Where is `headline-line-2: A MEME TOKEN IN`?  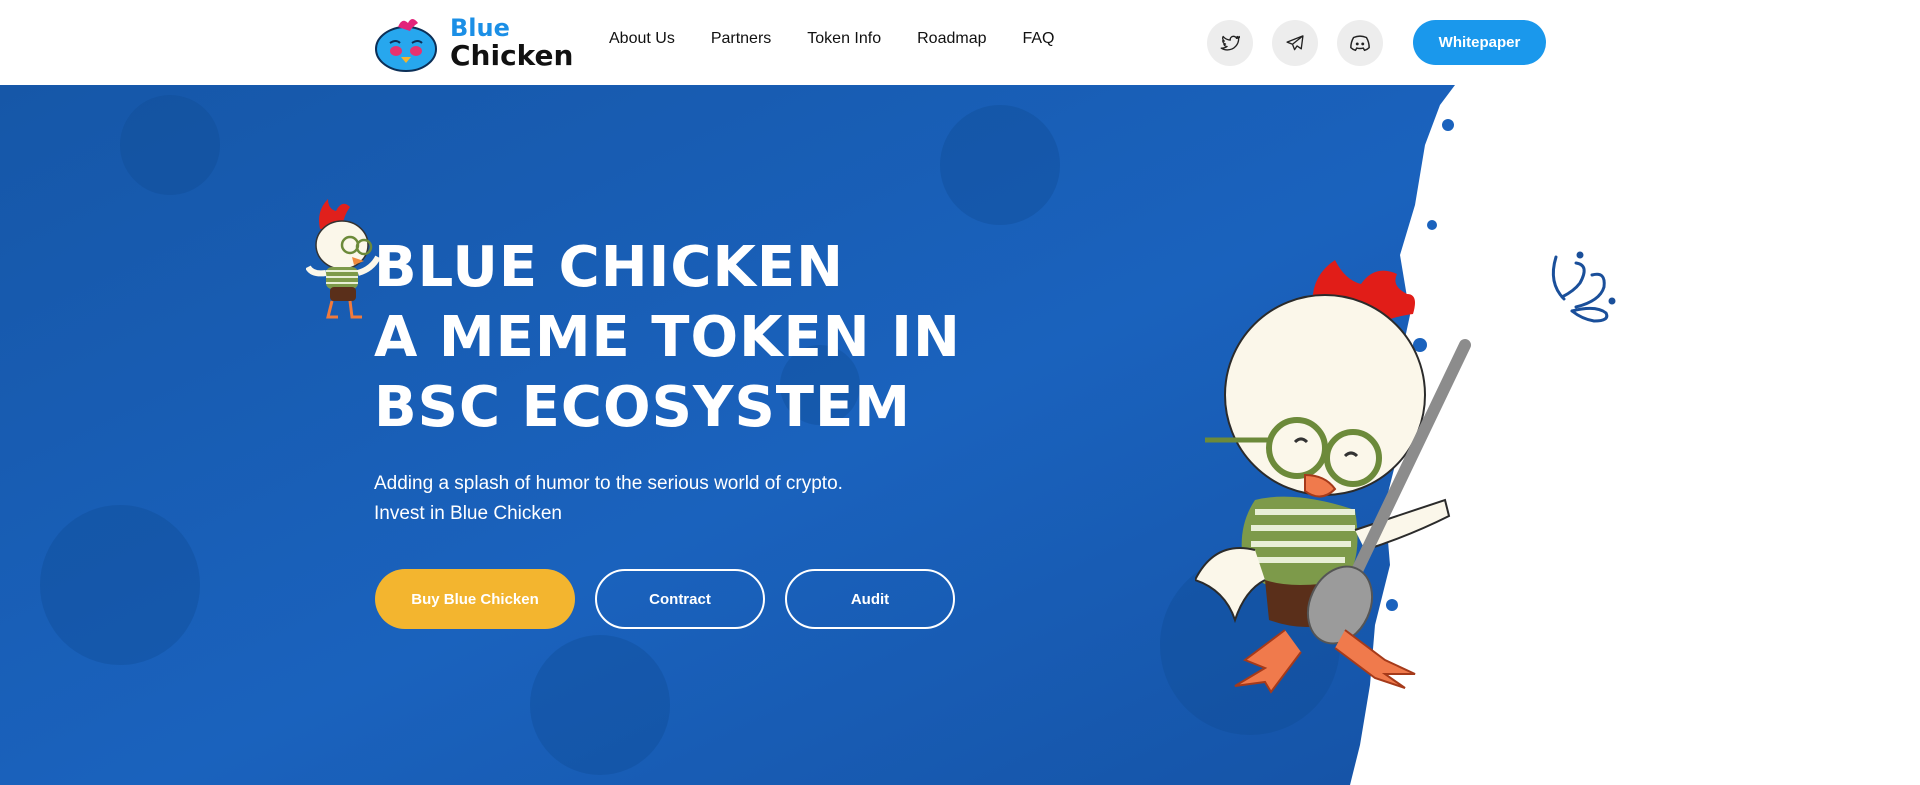
headline-line-2: A MEME TOKEN IN is located at coordinates (667, 337).